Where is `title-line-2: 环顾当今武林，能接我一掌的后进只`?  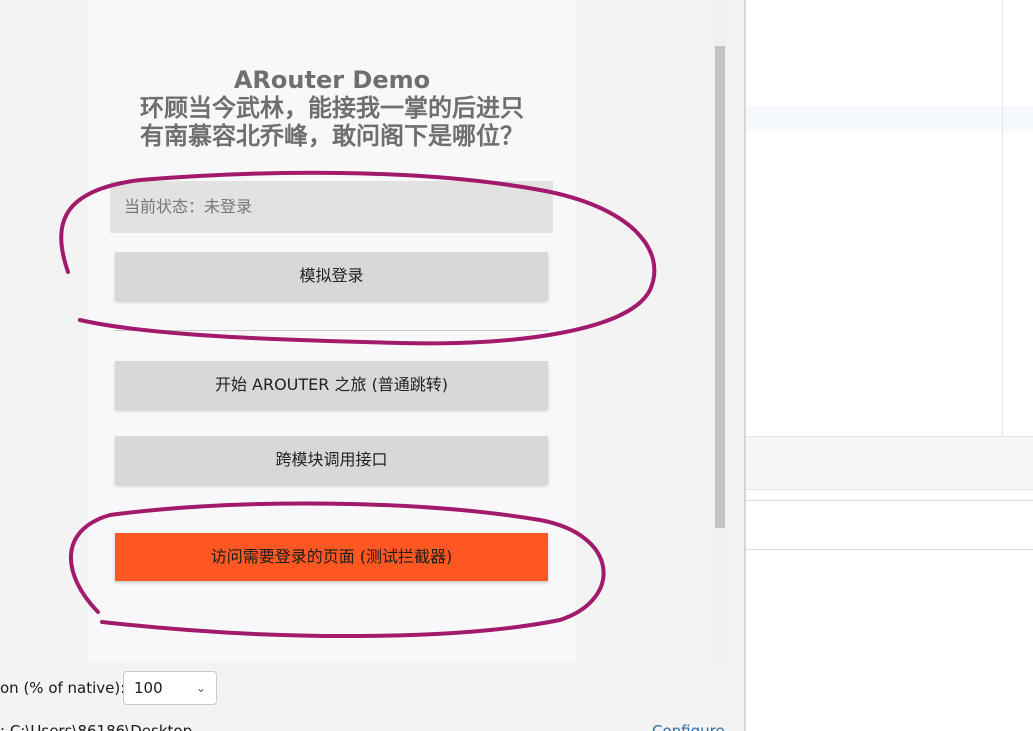 title-line-2: 环顾当今武林，能接我一掌的后进只 is located at coordinates (332, 108).